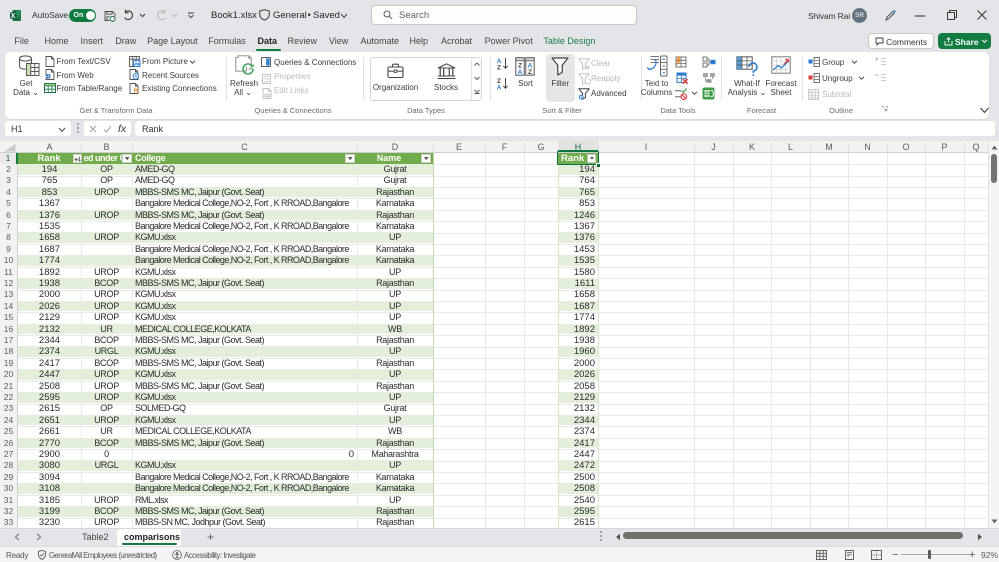 This screenshot has height=562, width=999. I want to click on svg-text: X, so click(13, 16).